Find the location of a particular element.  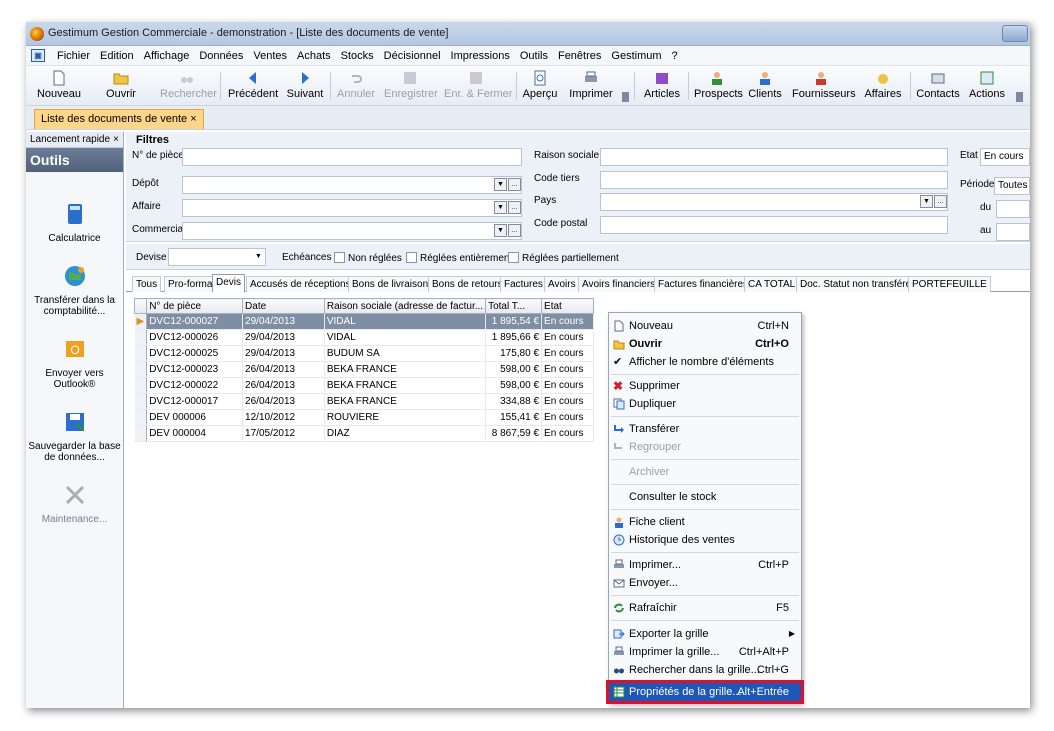

system-menu-icon: ▣ is located at coordinates (38, 55).